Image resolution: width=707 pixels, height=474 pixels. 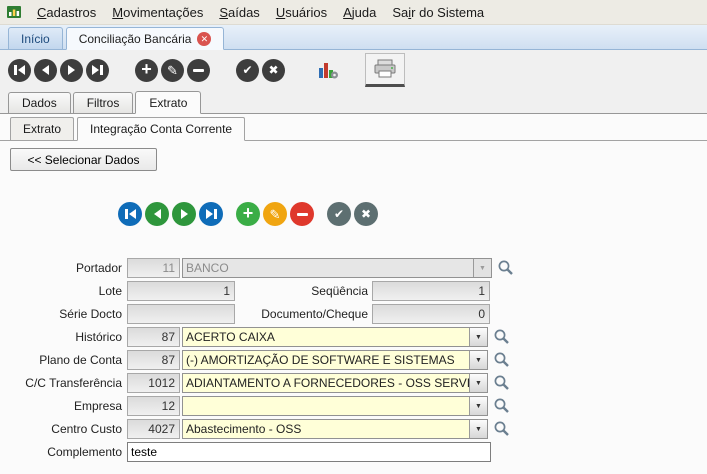 What do you see at coordinates (280, 12) in the screenshot?
I see `menu-accel: U` at bounding box center [280, 12].